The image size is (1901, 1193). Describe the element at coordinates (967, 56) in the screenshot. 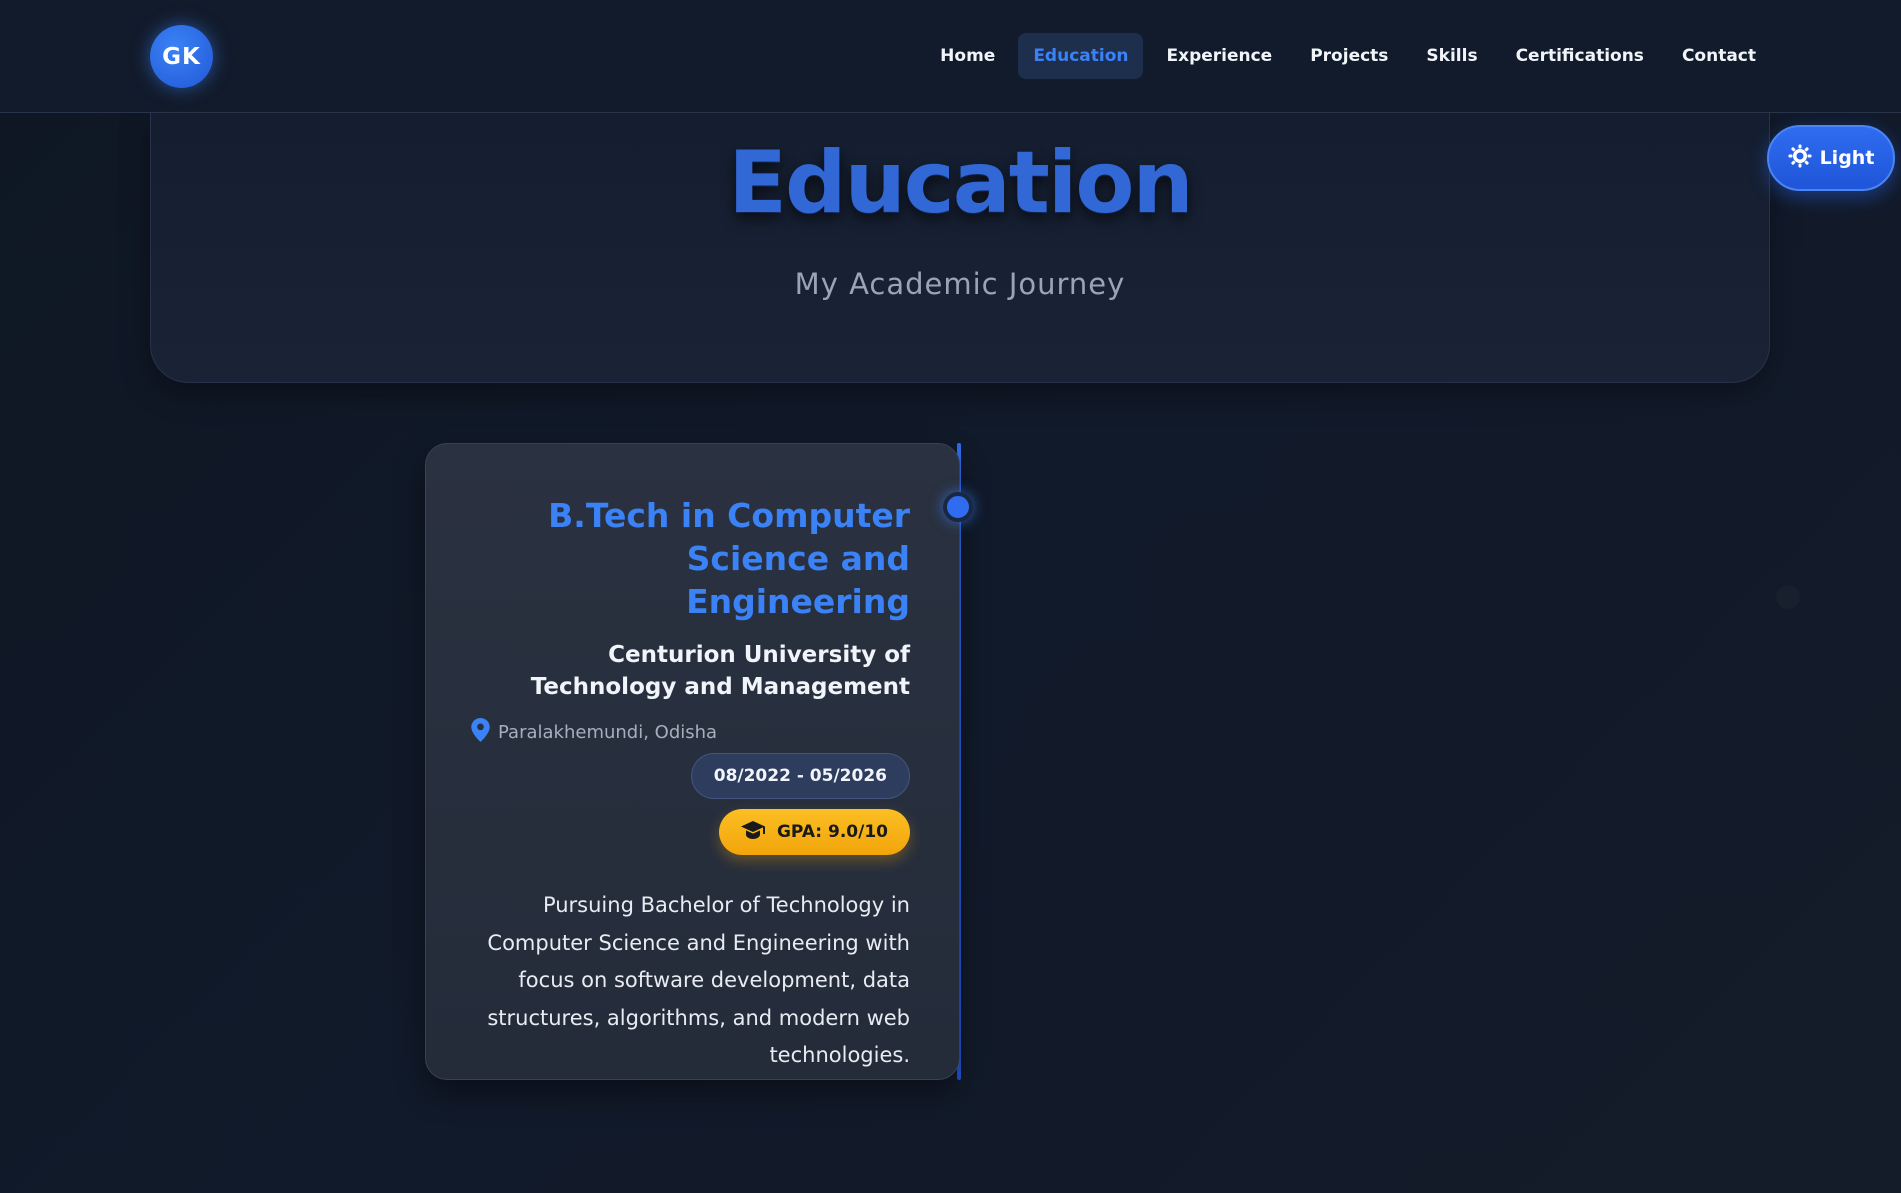

I see `nav-link-home: Home` at that location.